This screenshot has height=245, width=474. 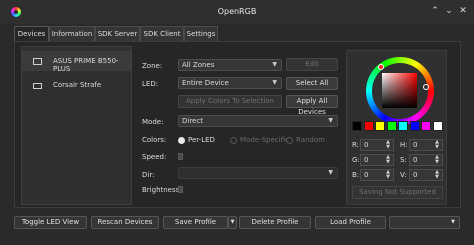 I want to click on mode-select: Direct ▼, so click(x=258, y=121).